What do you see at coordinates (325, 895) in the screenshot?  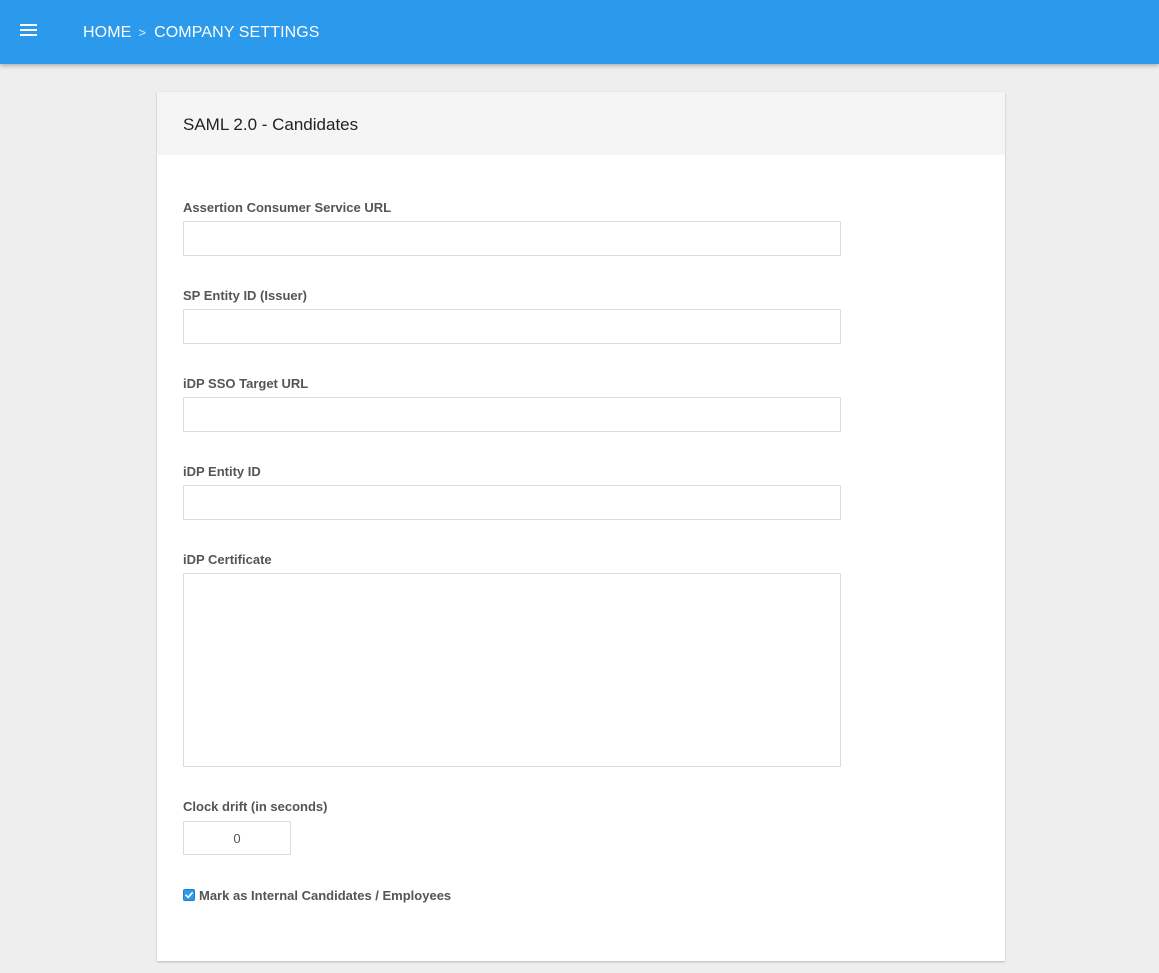 I see `internal-candidates-label: Mark as Internal Candidates / Employees` at bounding box center [325, 895].